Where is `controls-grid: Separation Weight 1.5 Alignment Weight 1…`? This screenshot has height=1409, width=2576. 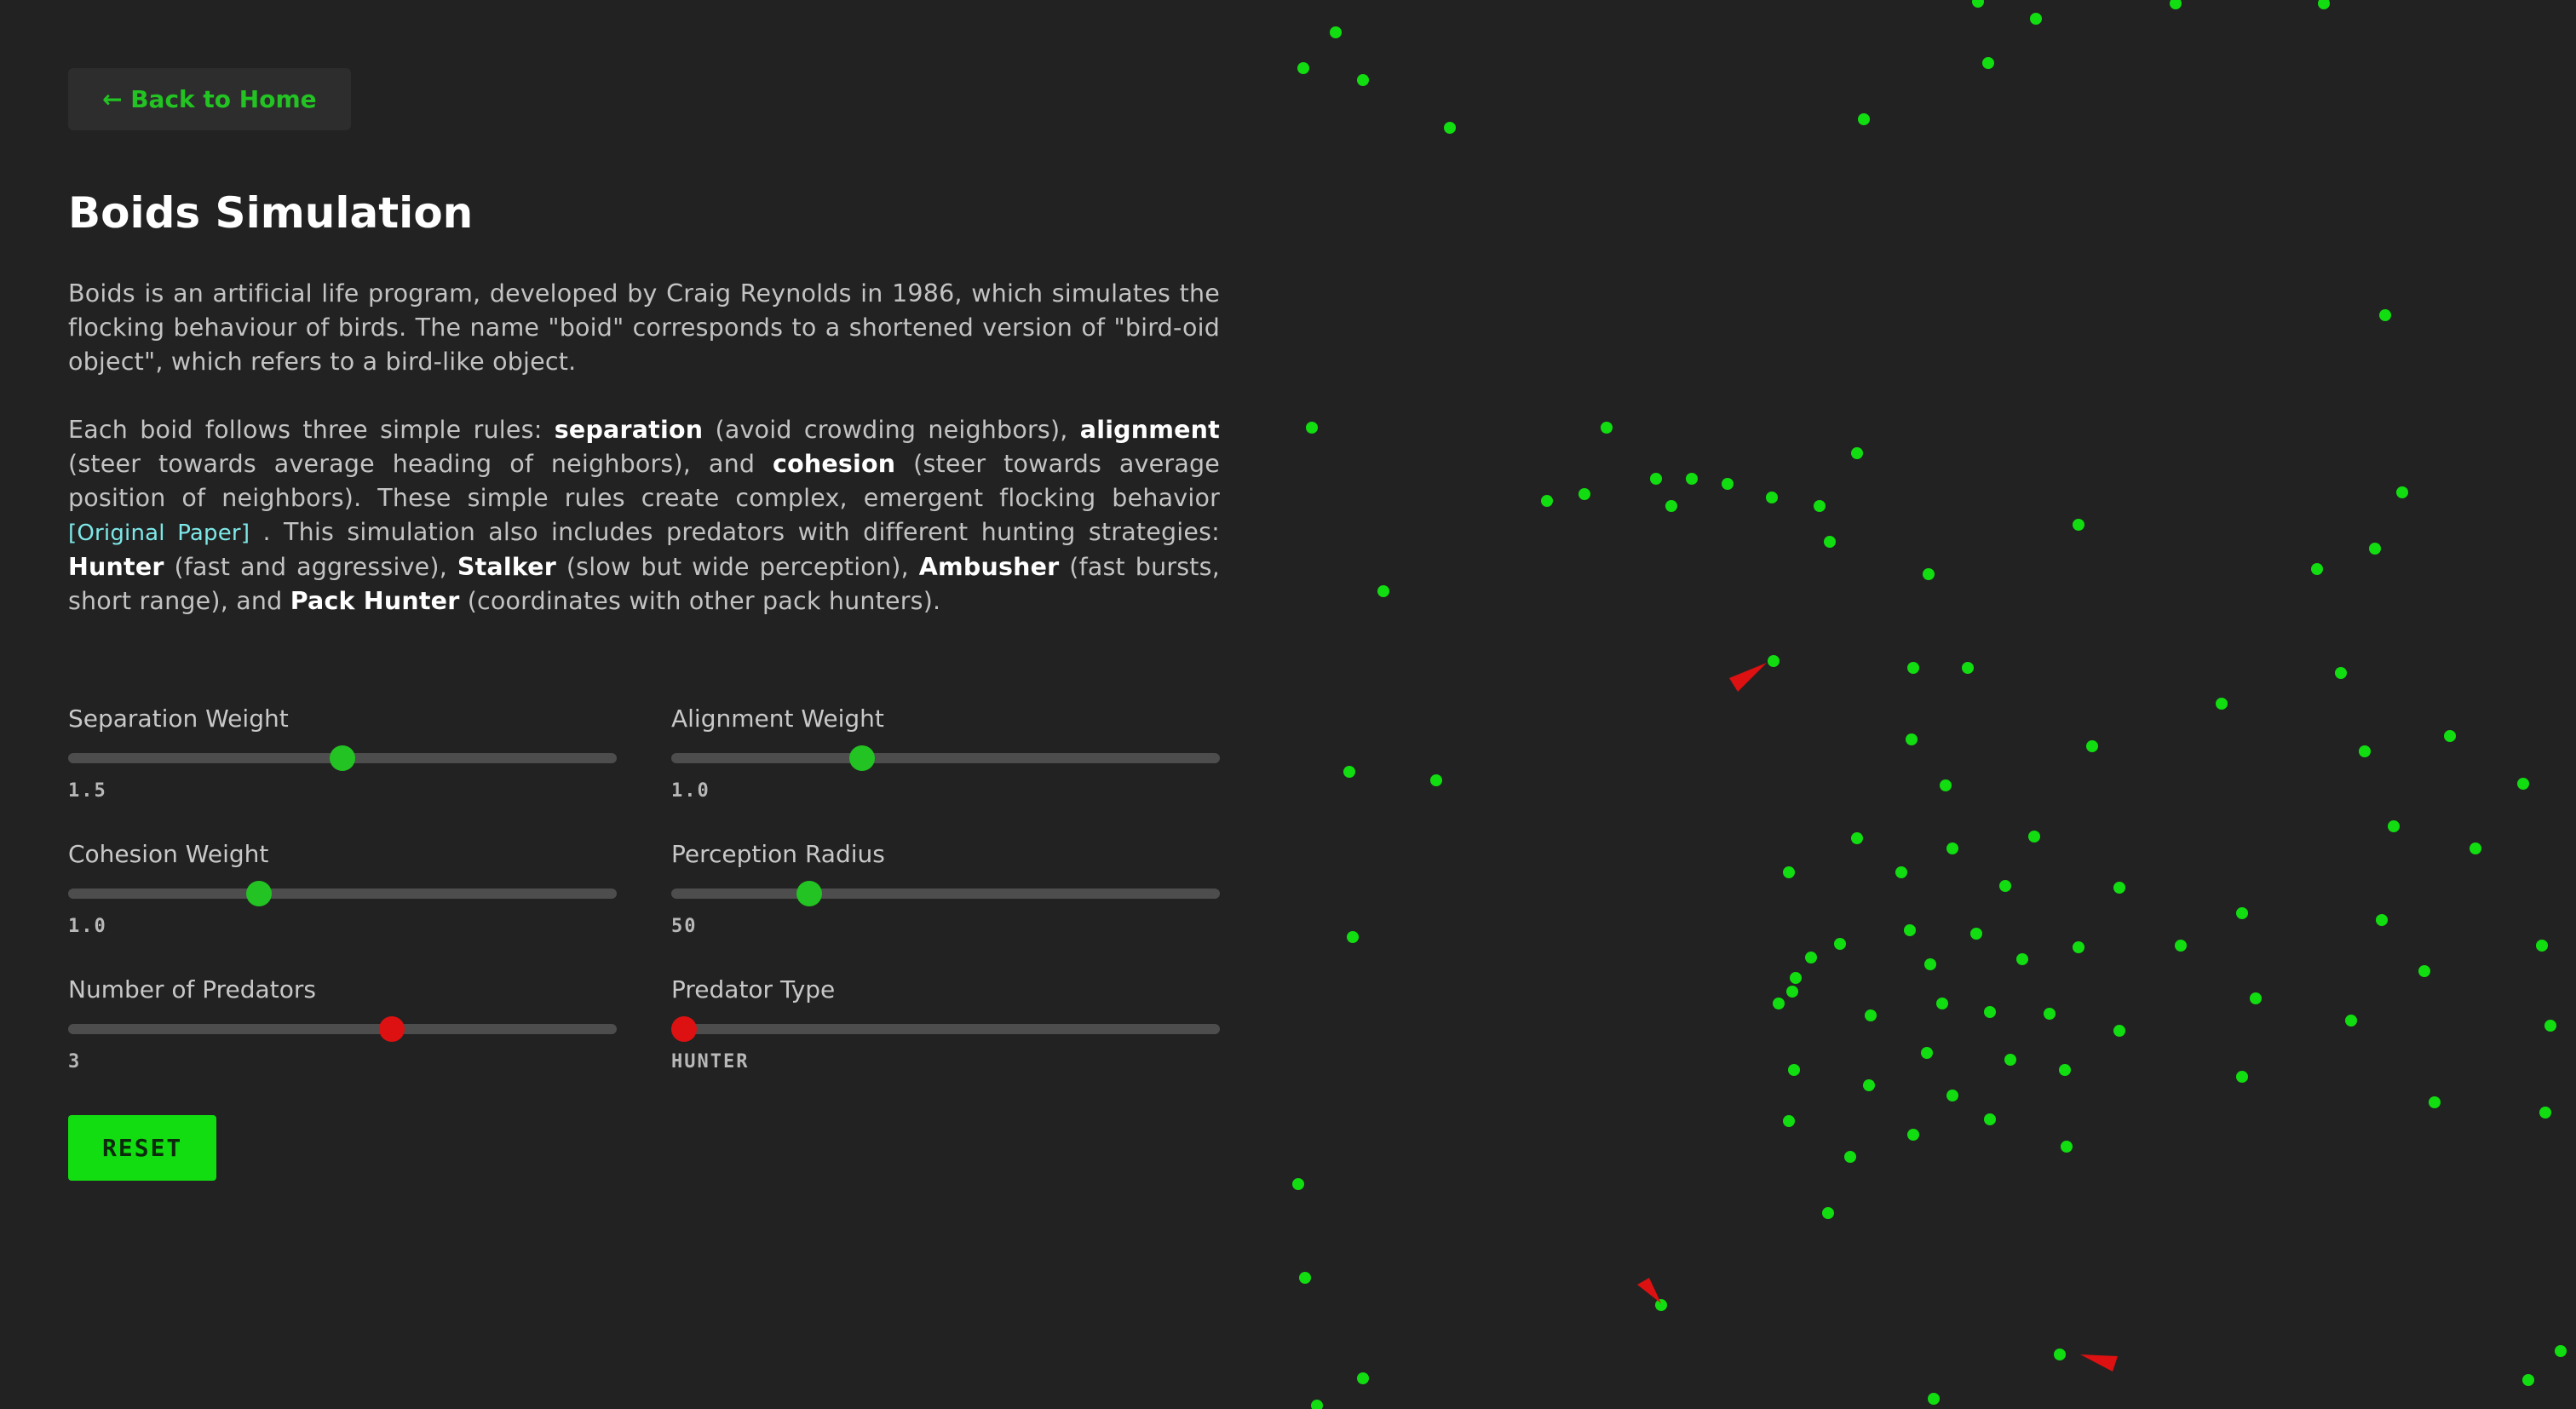
controls-grid: Separation Weight 1.5 Alignment Weight 1… is located at coordinates (644, 888).